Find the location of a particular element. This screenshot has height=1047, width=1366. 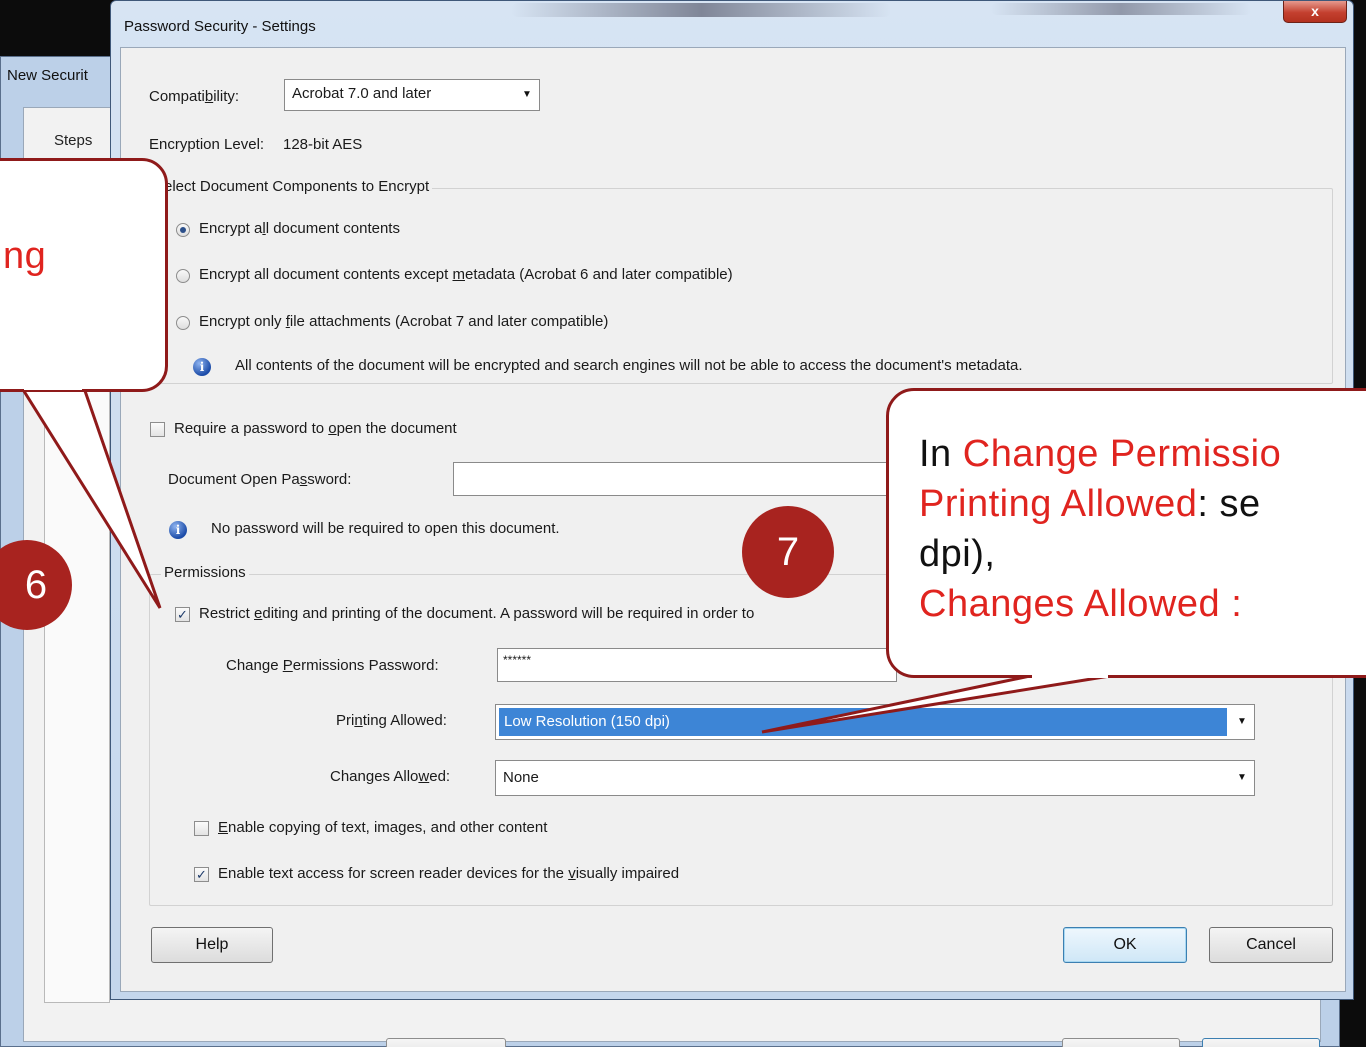

right-callout-pointer is located at coordinates (936, 704).